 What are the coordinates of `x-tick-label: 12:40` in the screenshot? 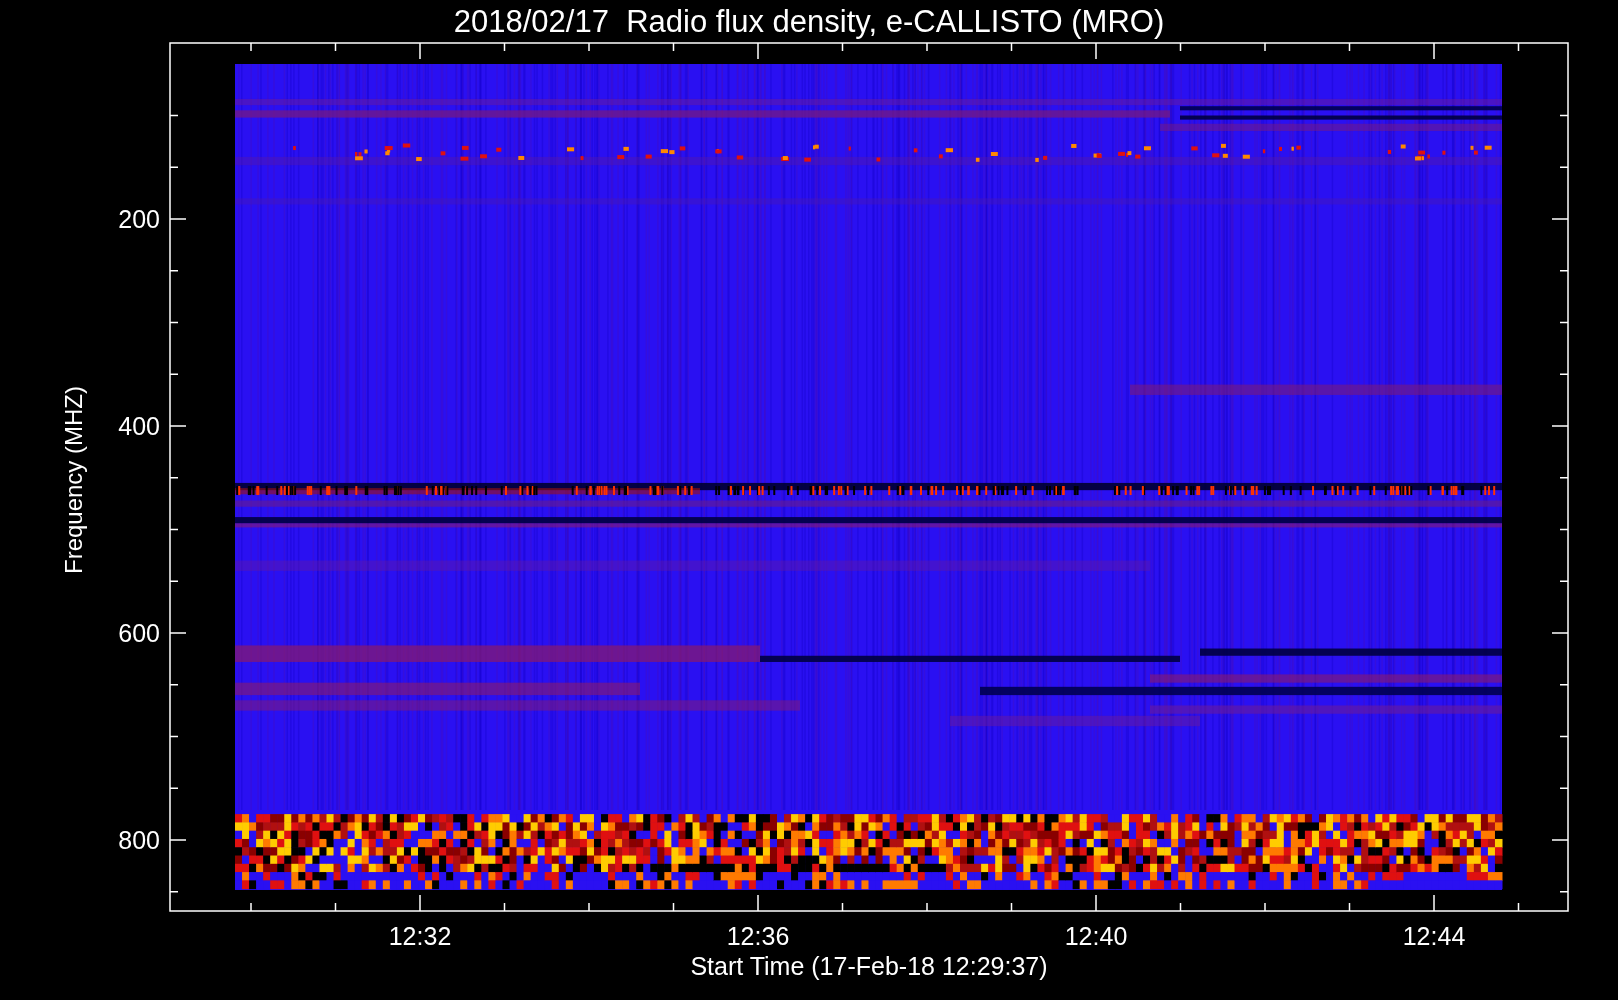 It's located at (1096, 936).